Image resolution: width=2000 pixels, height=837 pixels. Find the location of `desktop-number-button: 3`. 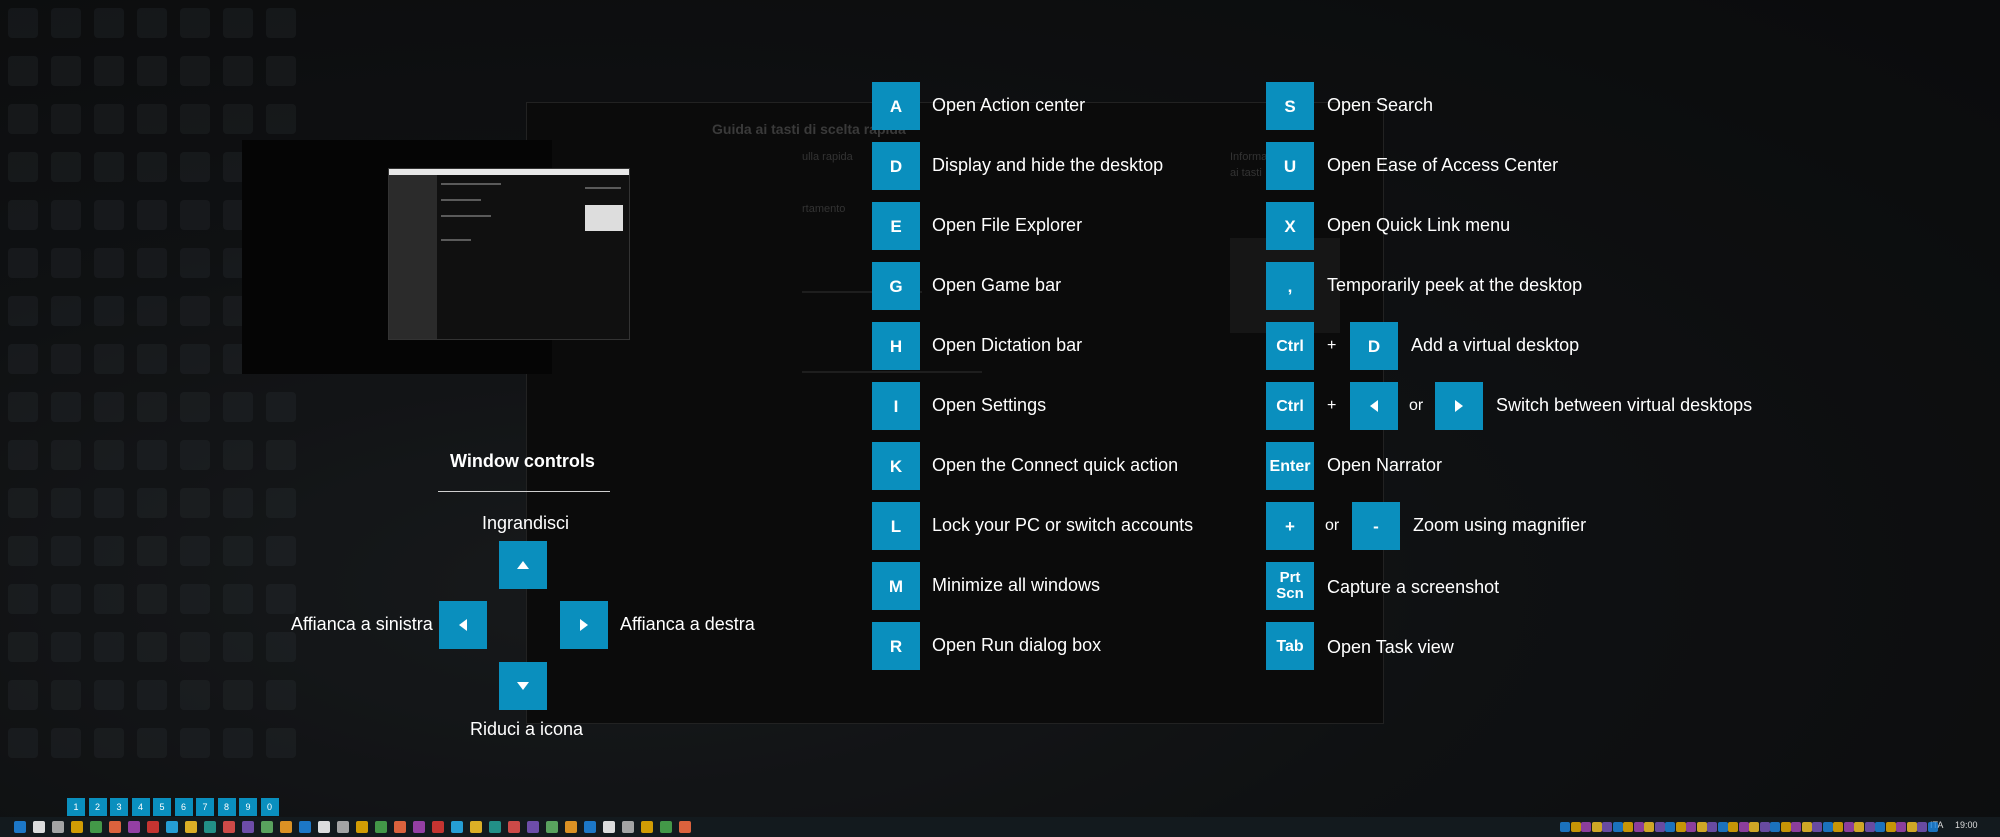

desktop-number-button: 3 is located at coordinates (119, 807).